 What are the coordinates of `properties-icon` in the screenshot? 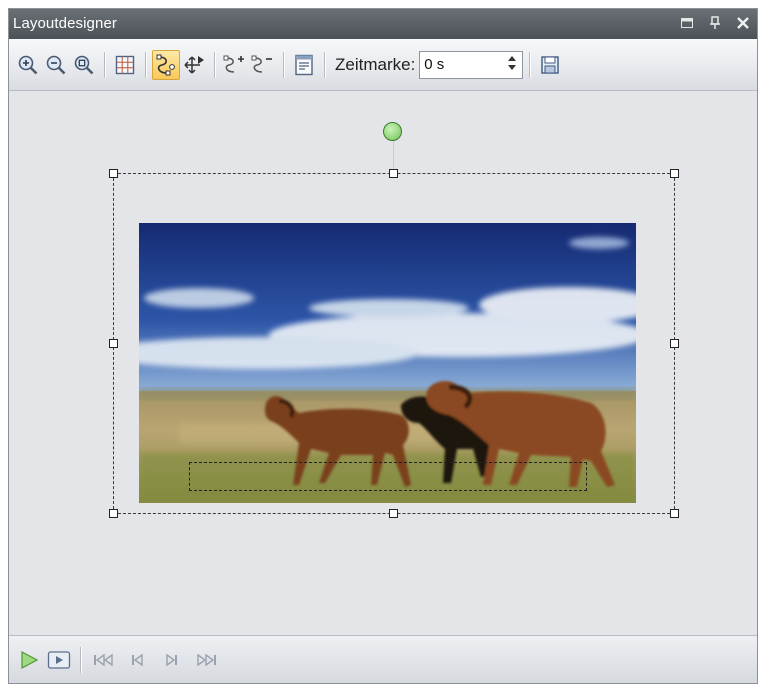 It's located at (304, 65).